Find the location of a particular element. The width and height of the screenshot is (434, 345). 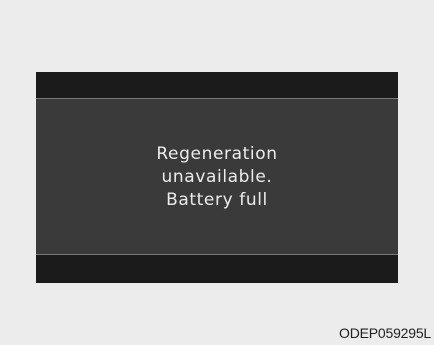

display-top-bar is located at coordinates (217, 85).